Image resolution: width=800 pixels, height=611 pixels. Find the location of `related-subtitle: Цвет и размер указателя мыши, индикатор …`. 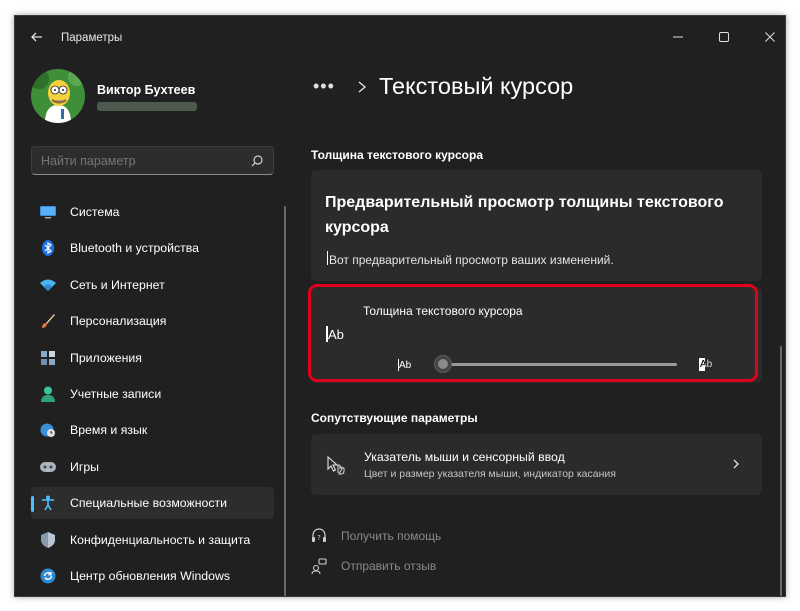

related-subtitle: Цвет и размер указателя мыши, индикатор … is located at coordinates (490, 474).